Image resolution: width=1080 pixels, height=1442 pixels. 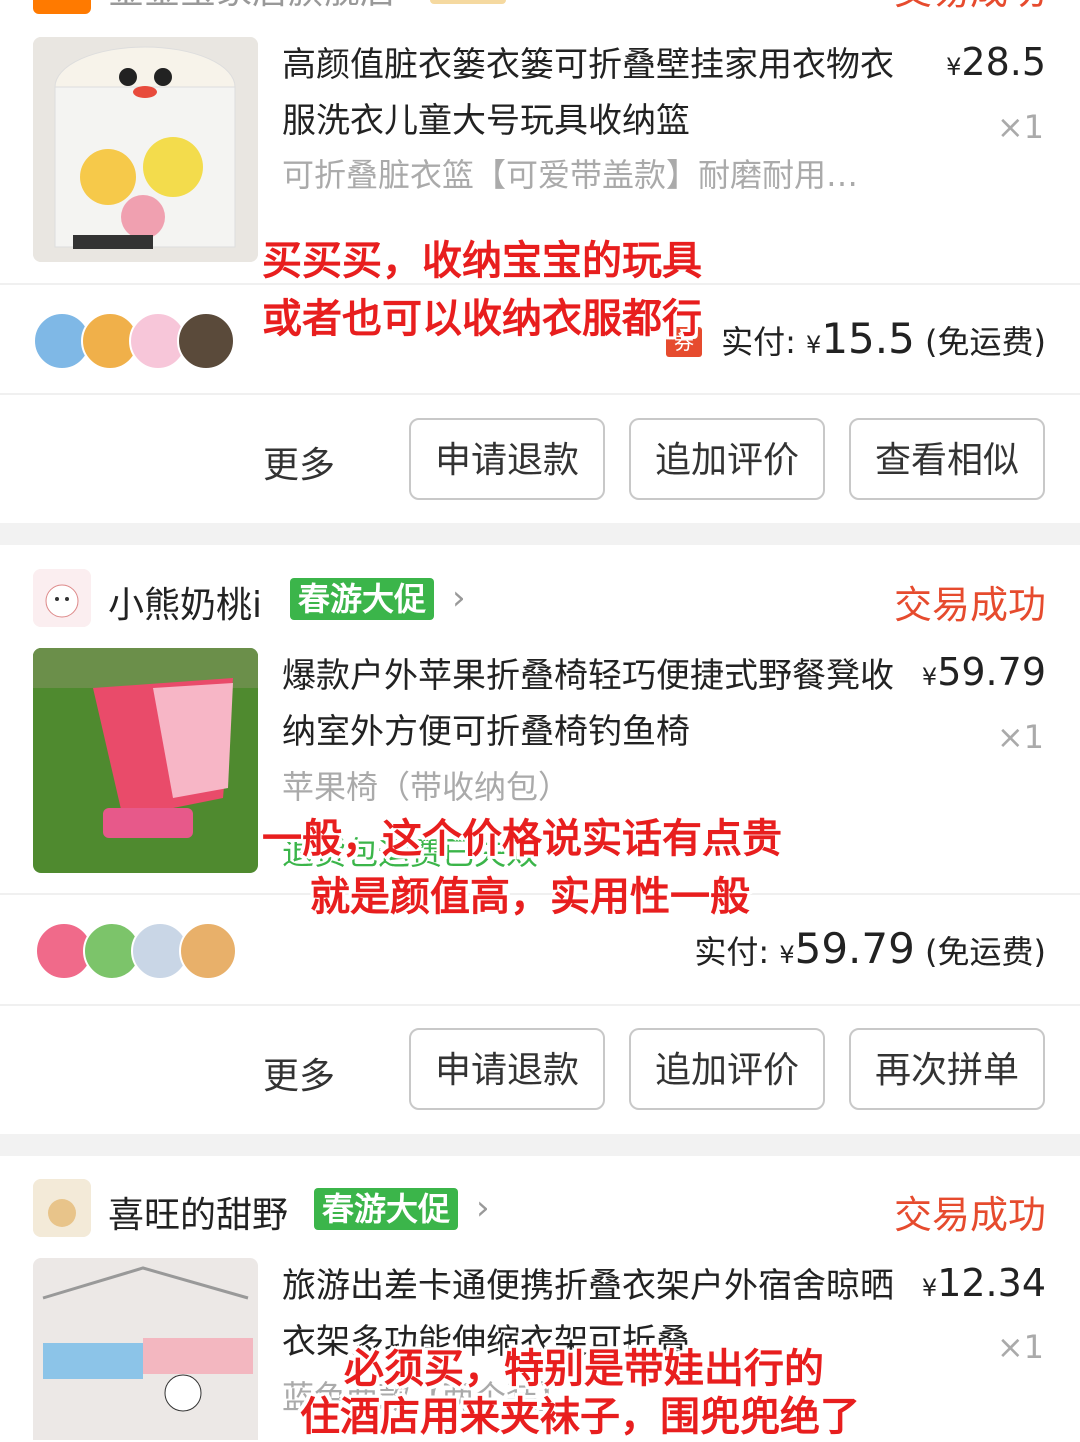 What do you see at coordinates (522, 839) in the screenshot?
I see `annotation-line: 一般，这个价格说实话有点贵` at bounding box center [522, 839].